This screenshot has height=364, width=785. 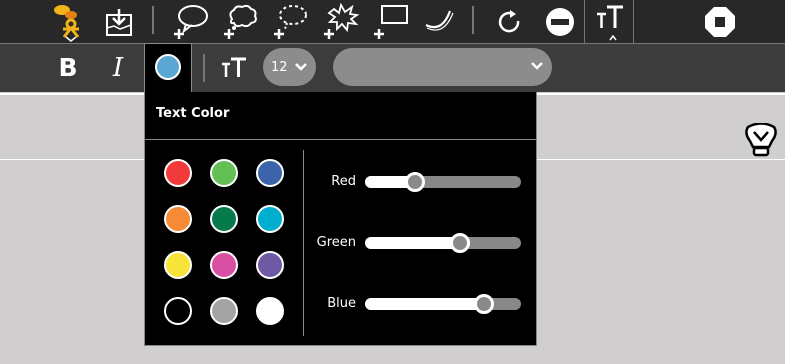 I want to click on activity-icon, so click(x=69, y=21).